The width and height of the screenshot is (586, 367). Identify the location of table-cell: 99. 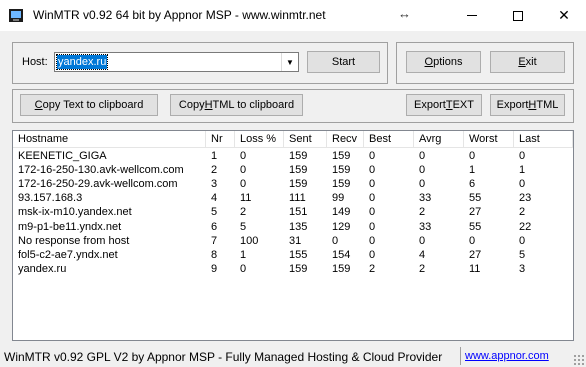
(338, 198).